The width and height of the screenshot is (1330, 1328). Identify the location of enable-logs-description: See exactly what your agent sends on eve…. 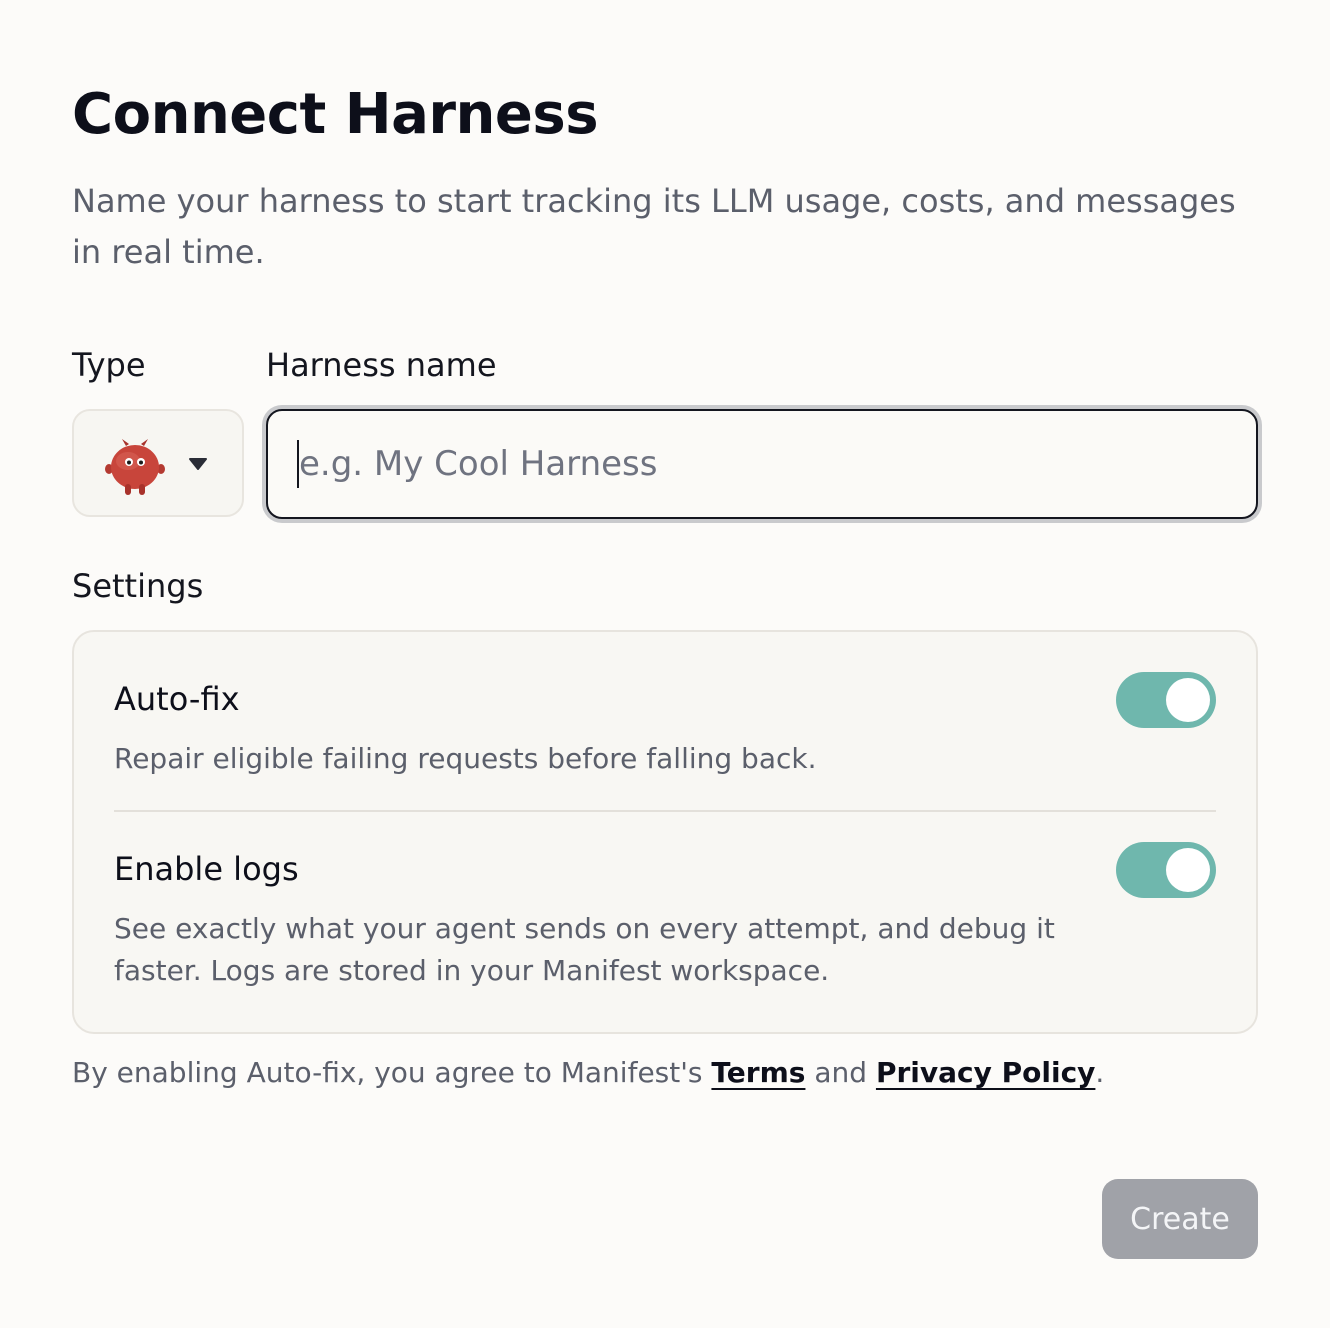
(584, 949).